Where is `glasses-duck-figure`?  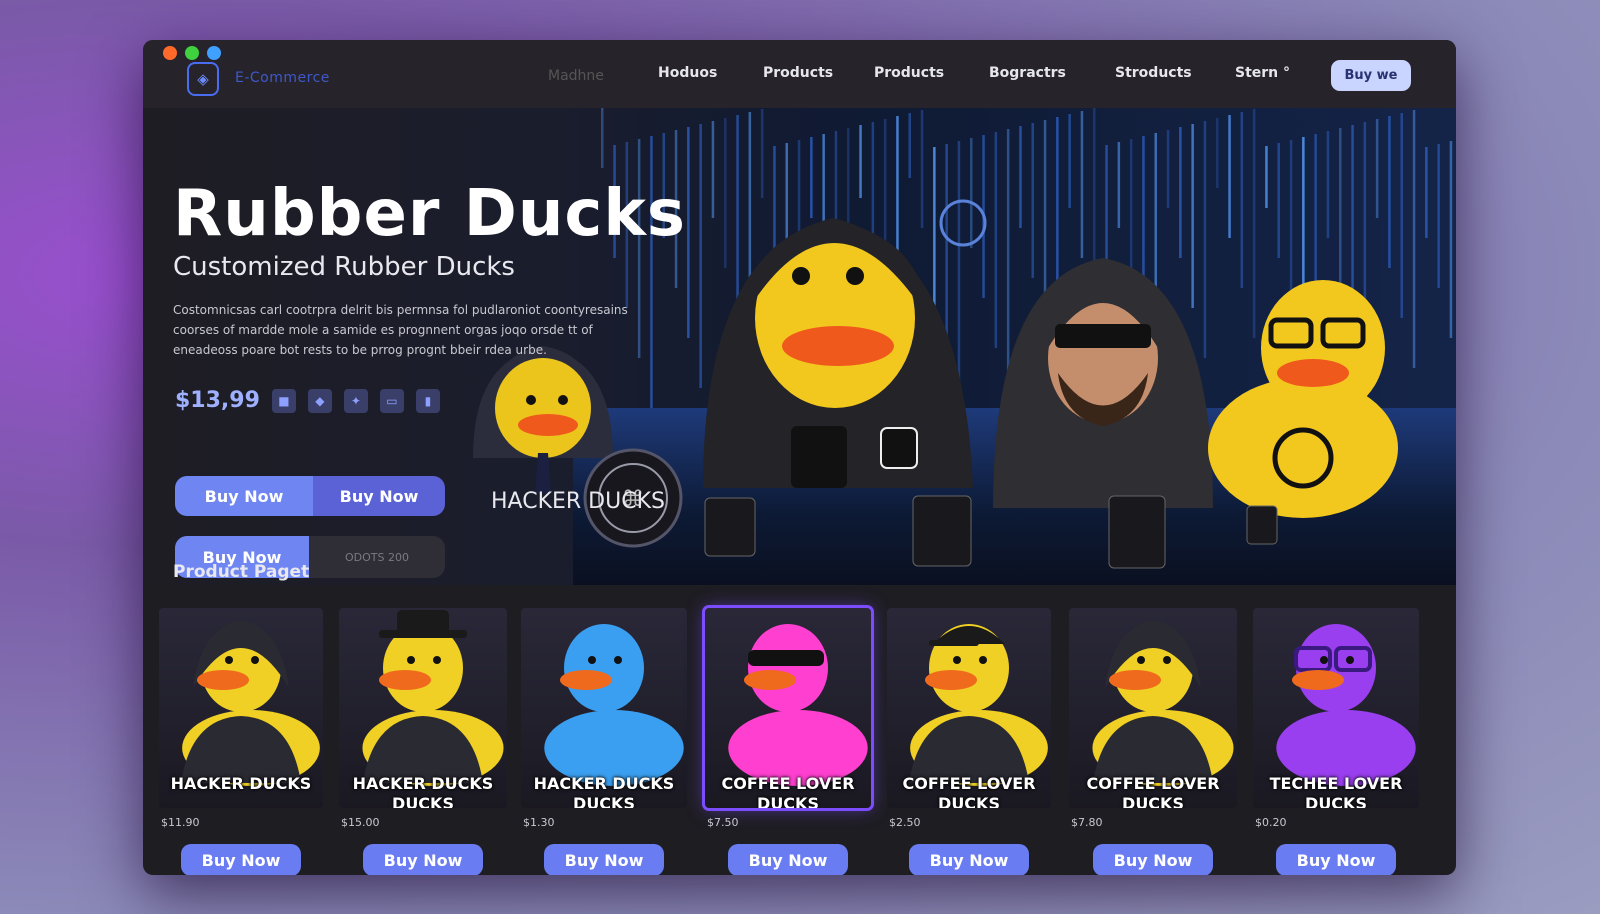 glasses-duck-figure is located at coordinates (1303, 399).